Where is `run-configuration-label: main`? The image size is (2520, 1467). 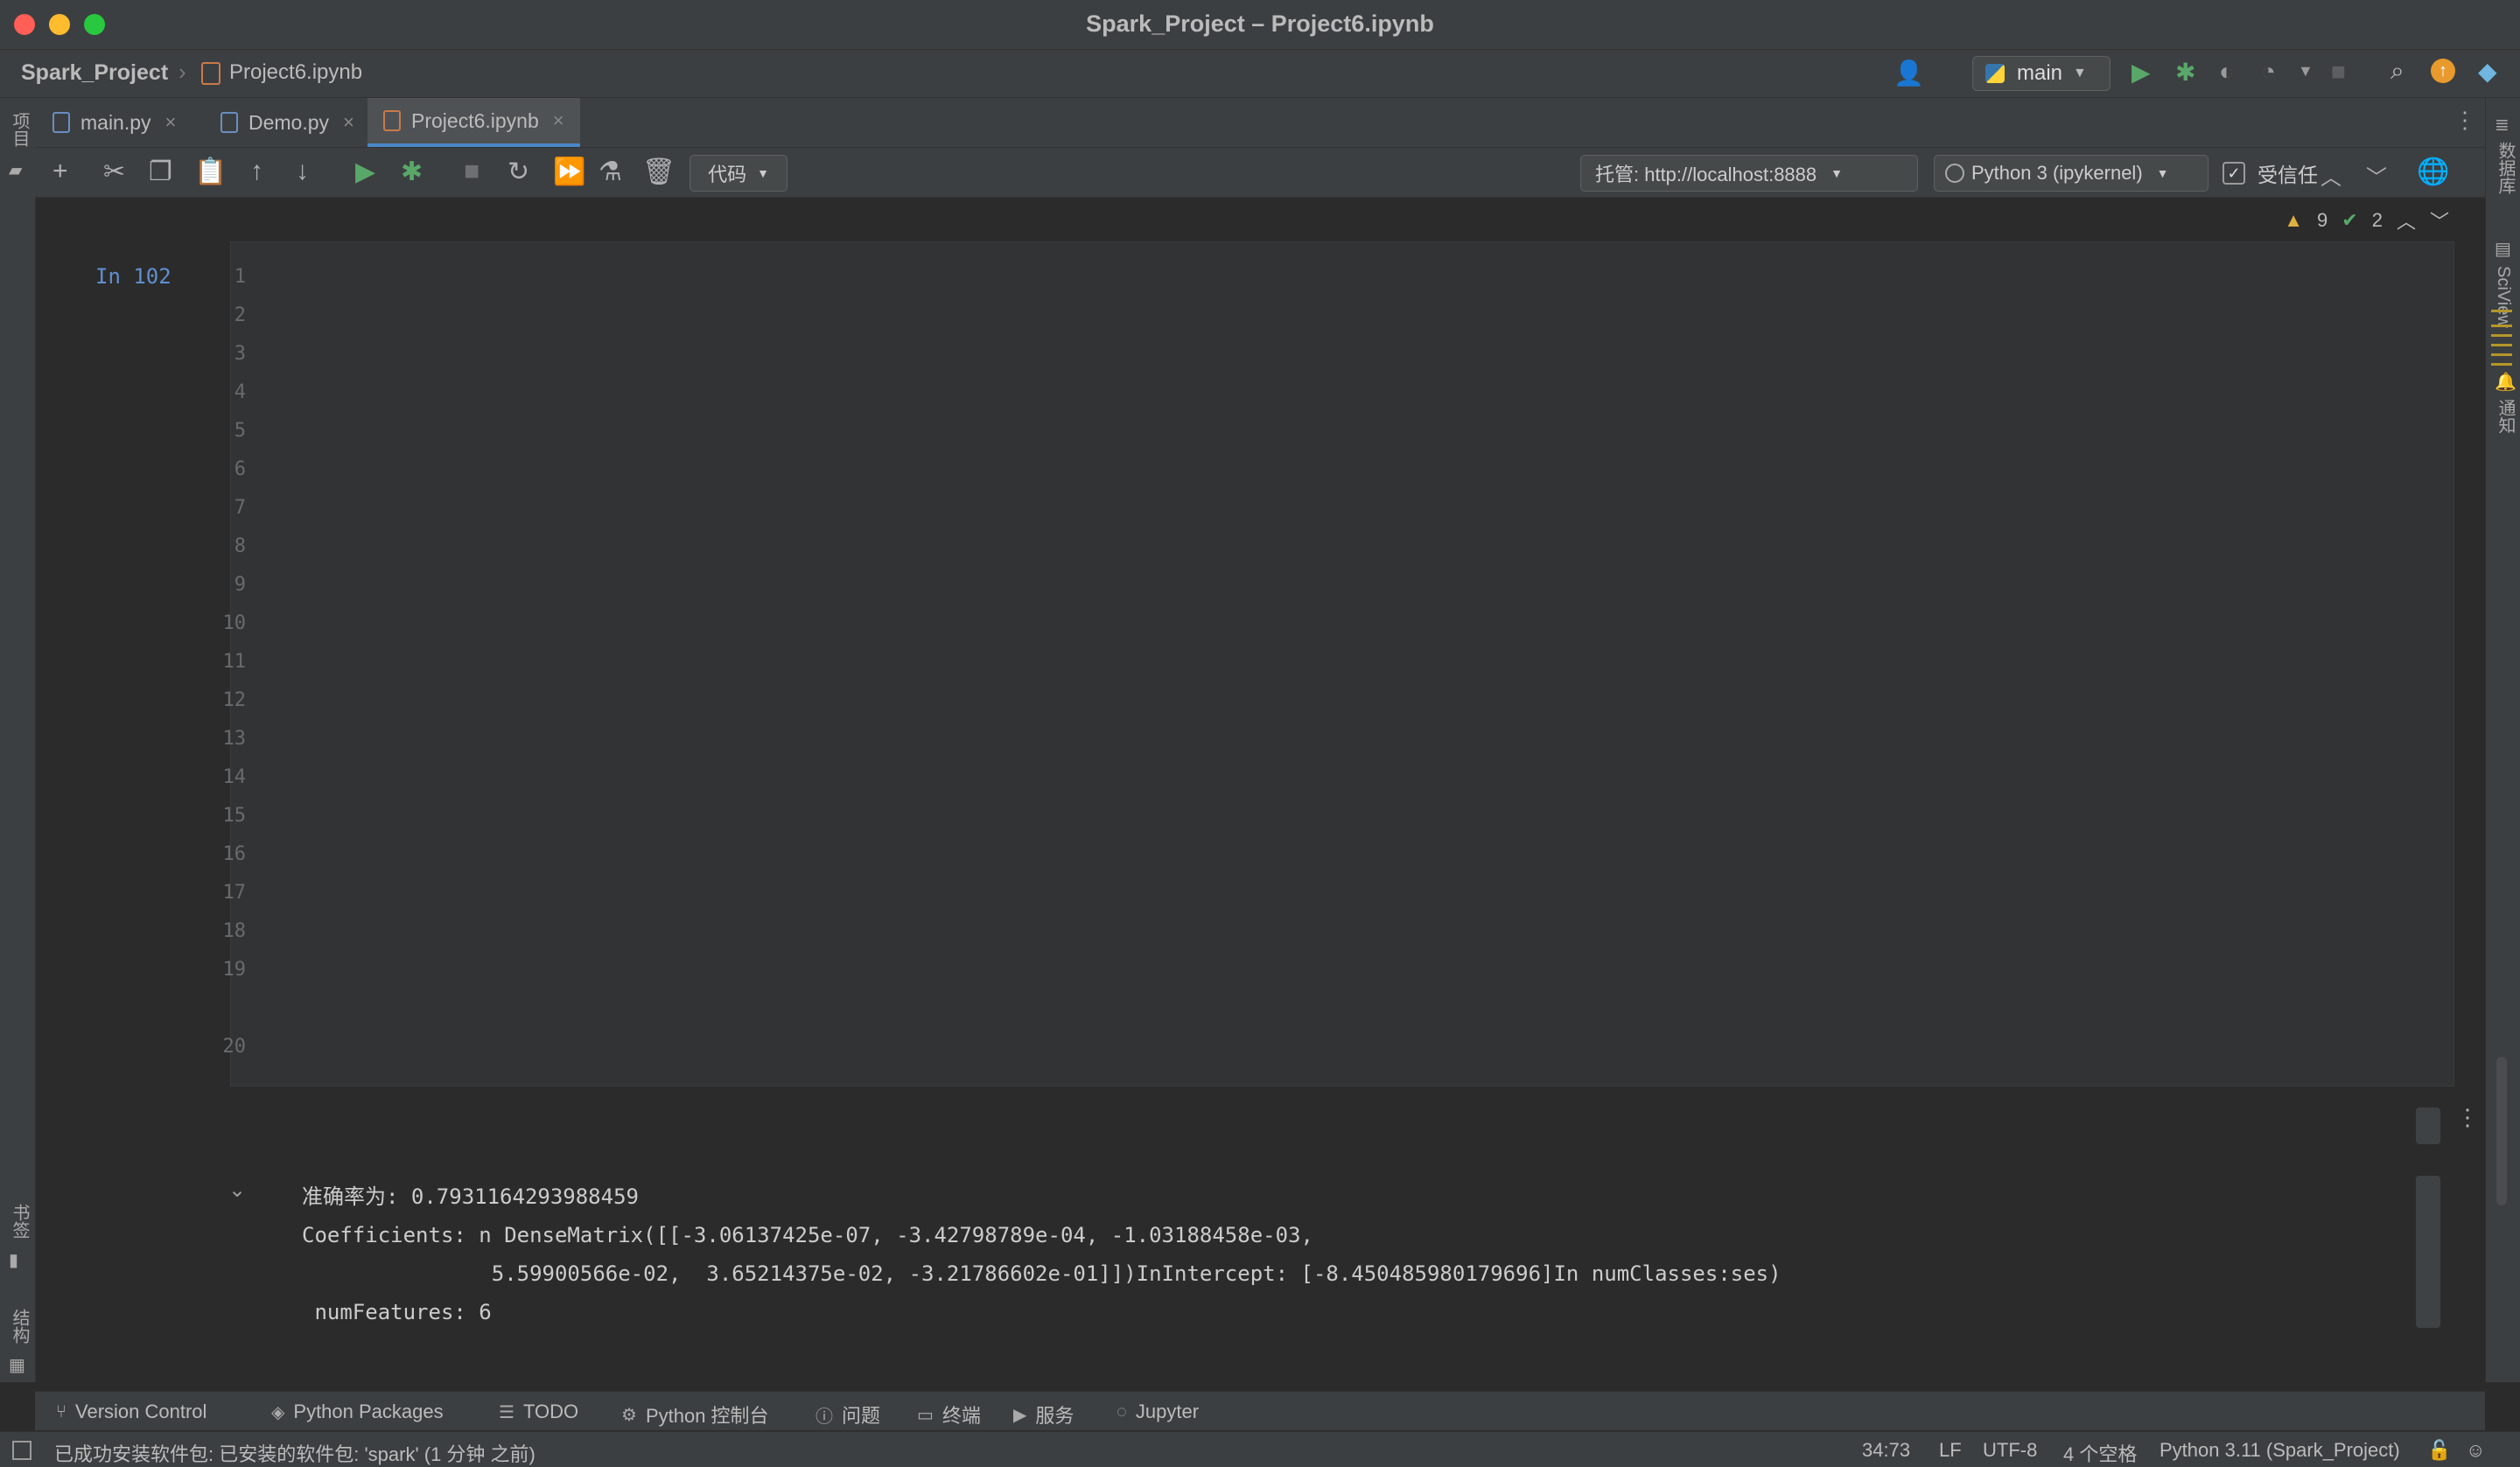
run-configuration-label: main is located at coordinates (2040, 73).